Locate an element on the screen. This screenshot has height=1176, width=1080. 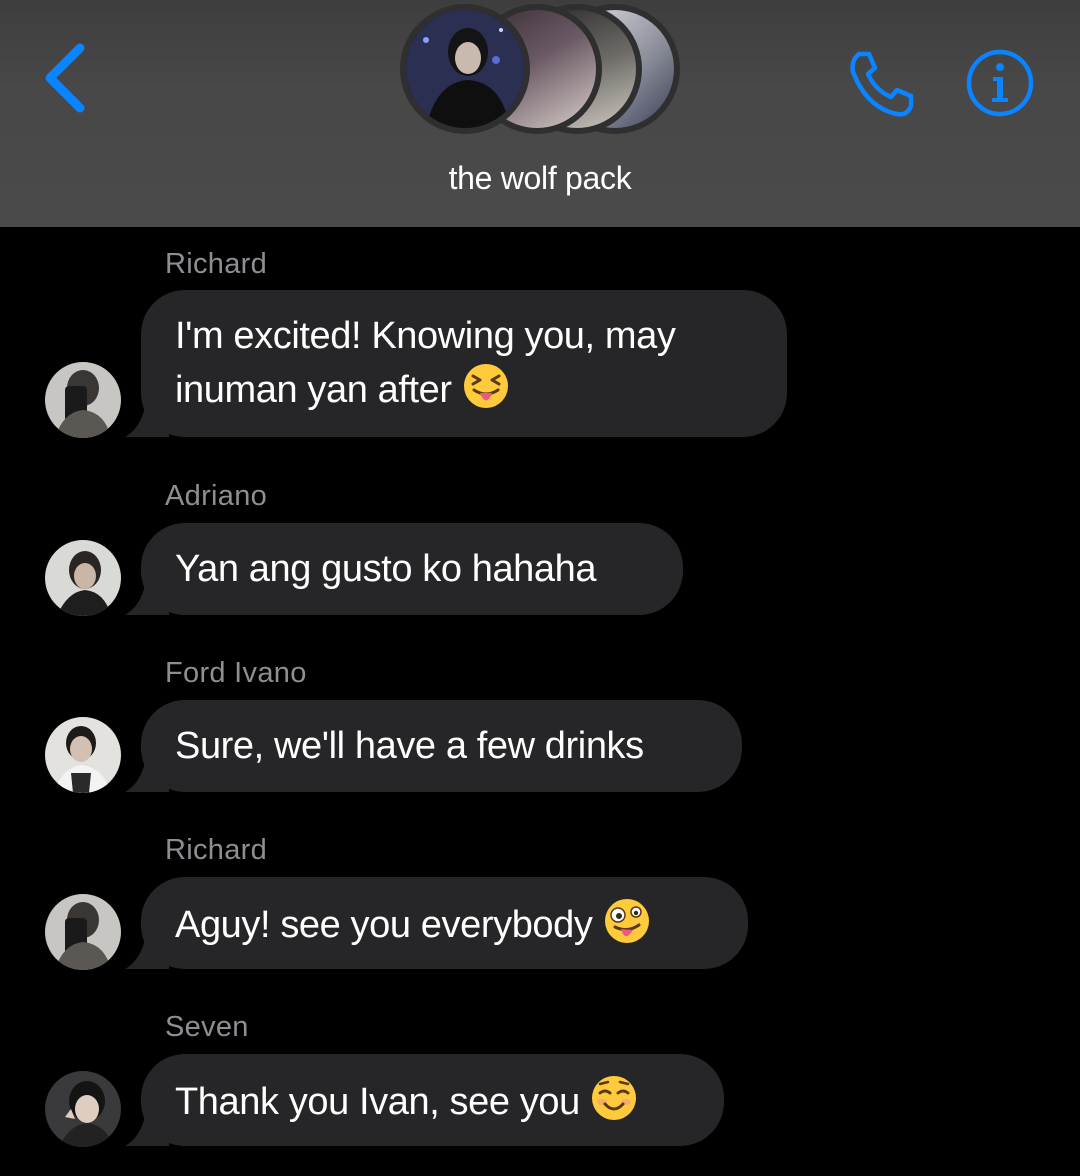
back-button is located at coordinates (68, 78).